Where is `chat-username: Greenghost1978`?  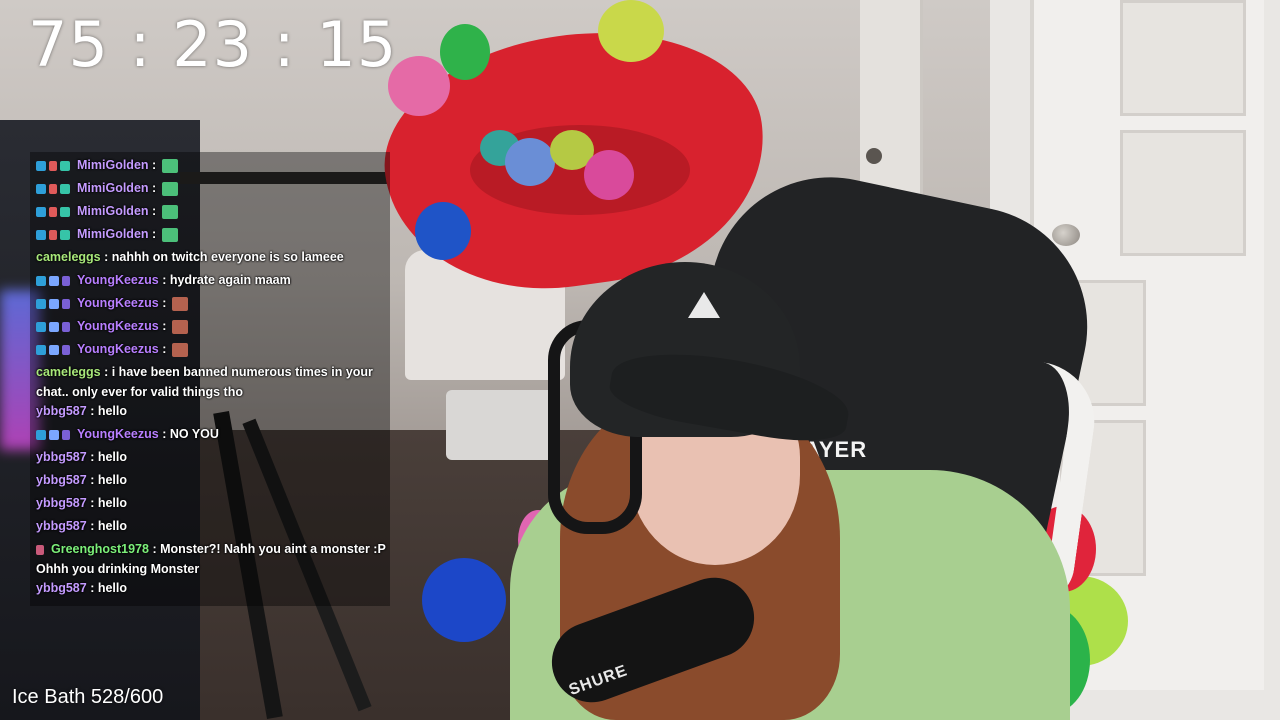
chat-username: Greenghost1978 is located at coordinates (100, 549).